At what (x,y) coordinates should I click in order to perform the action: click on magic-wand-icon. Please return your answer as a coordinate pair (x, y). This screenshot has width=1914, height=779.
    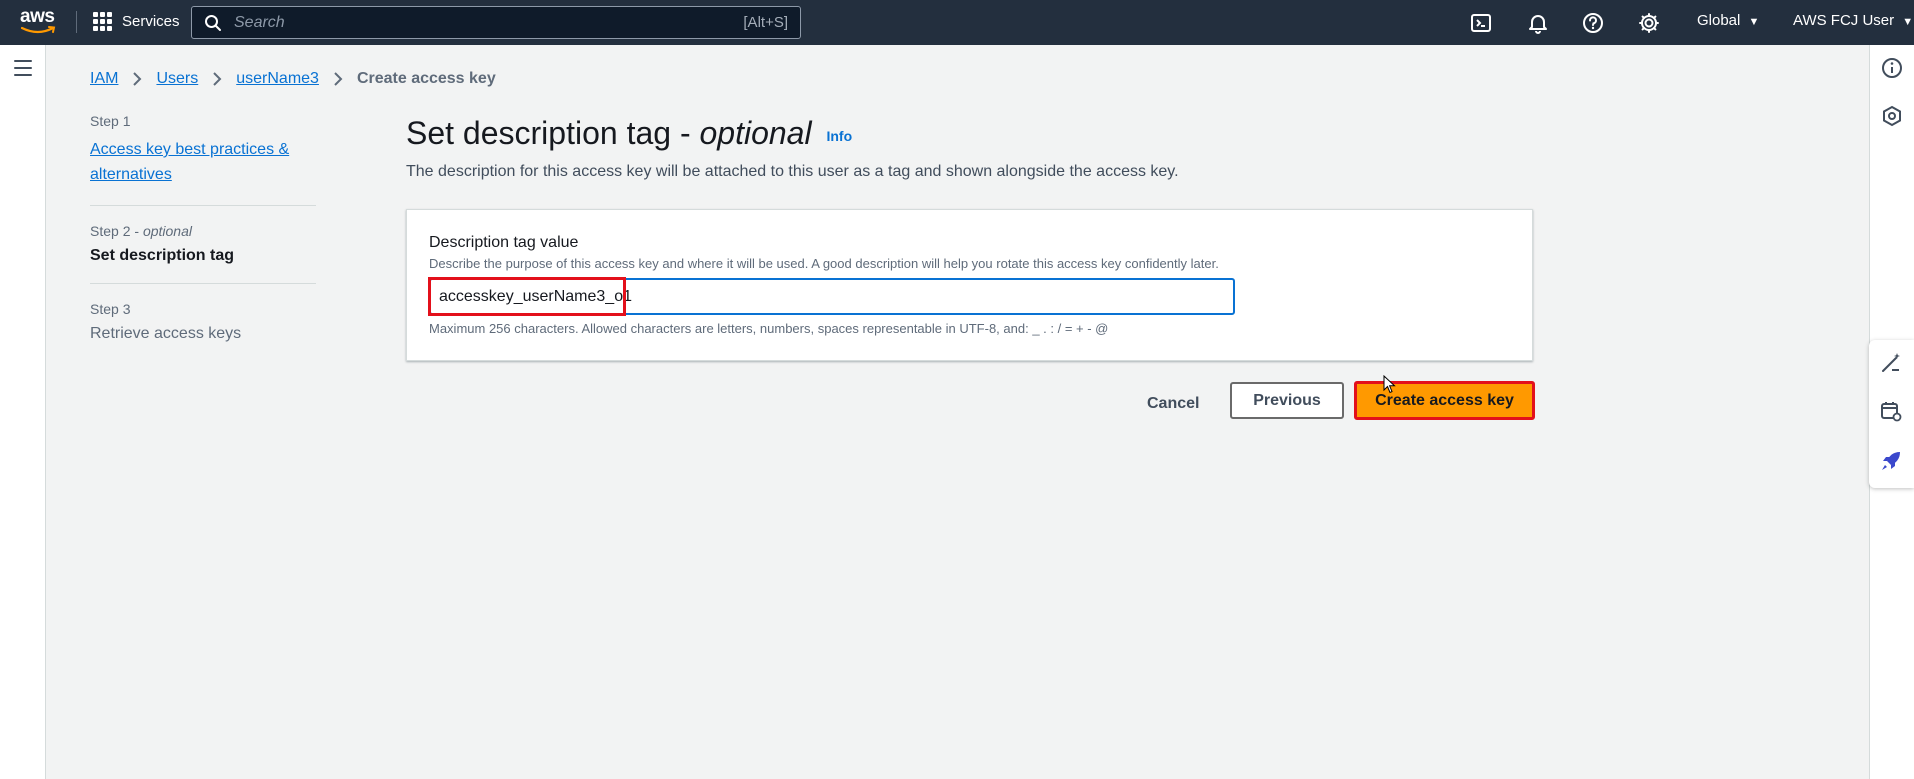
    Looking at the image, I should click on (1891, 363).